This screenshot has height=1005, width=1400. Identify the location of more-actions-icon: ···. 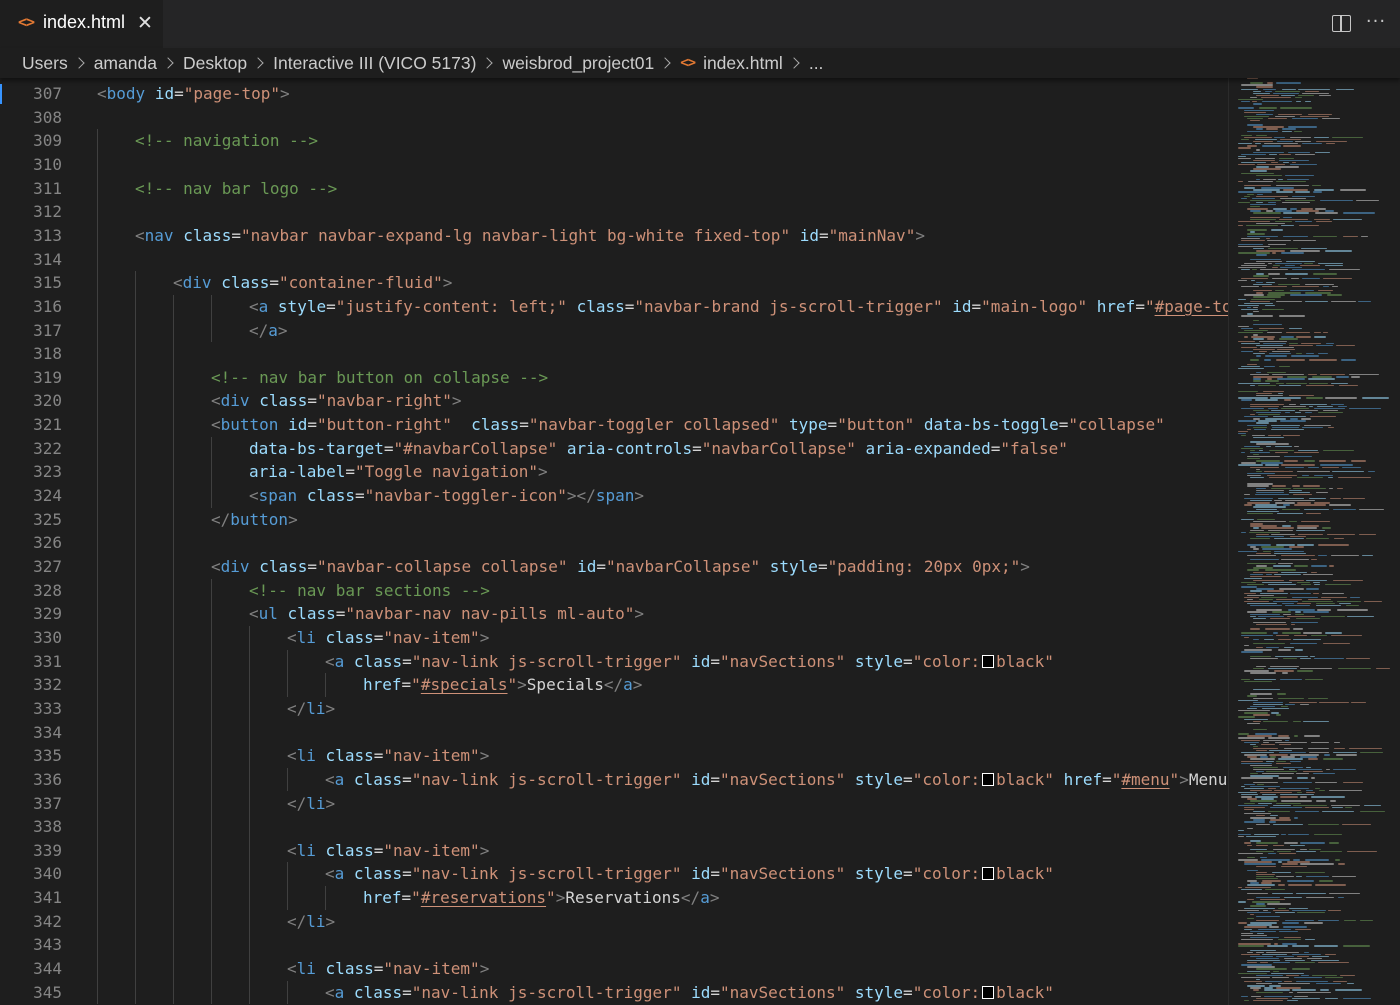
(1376, 22).